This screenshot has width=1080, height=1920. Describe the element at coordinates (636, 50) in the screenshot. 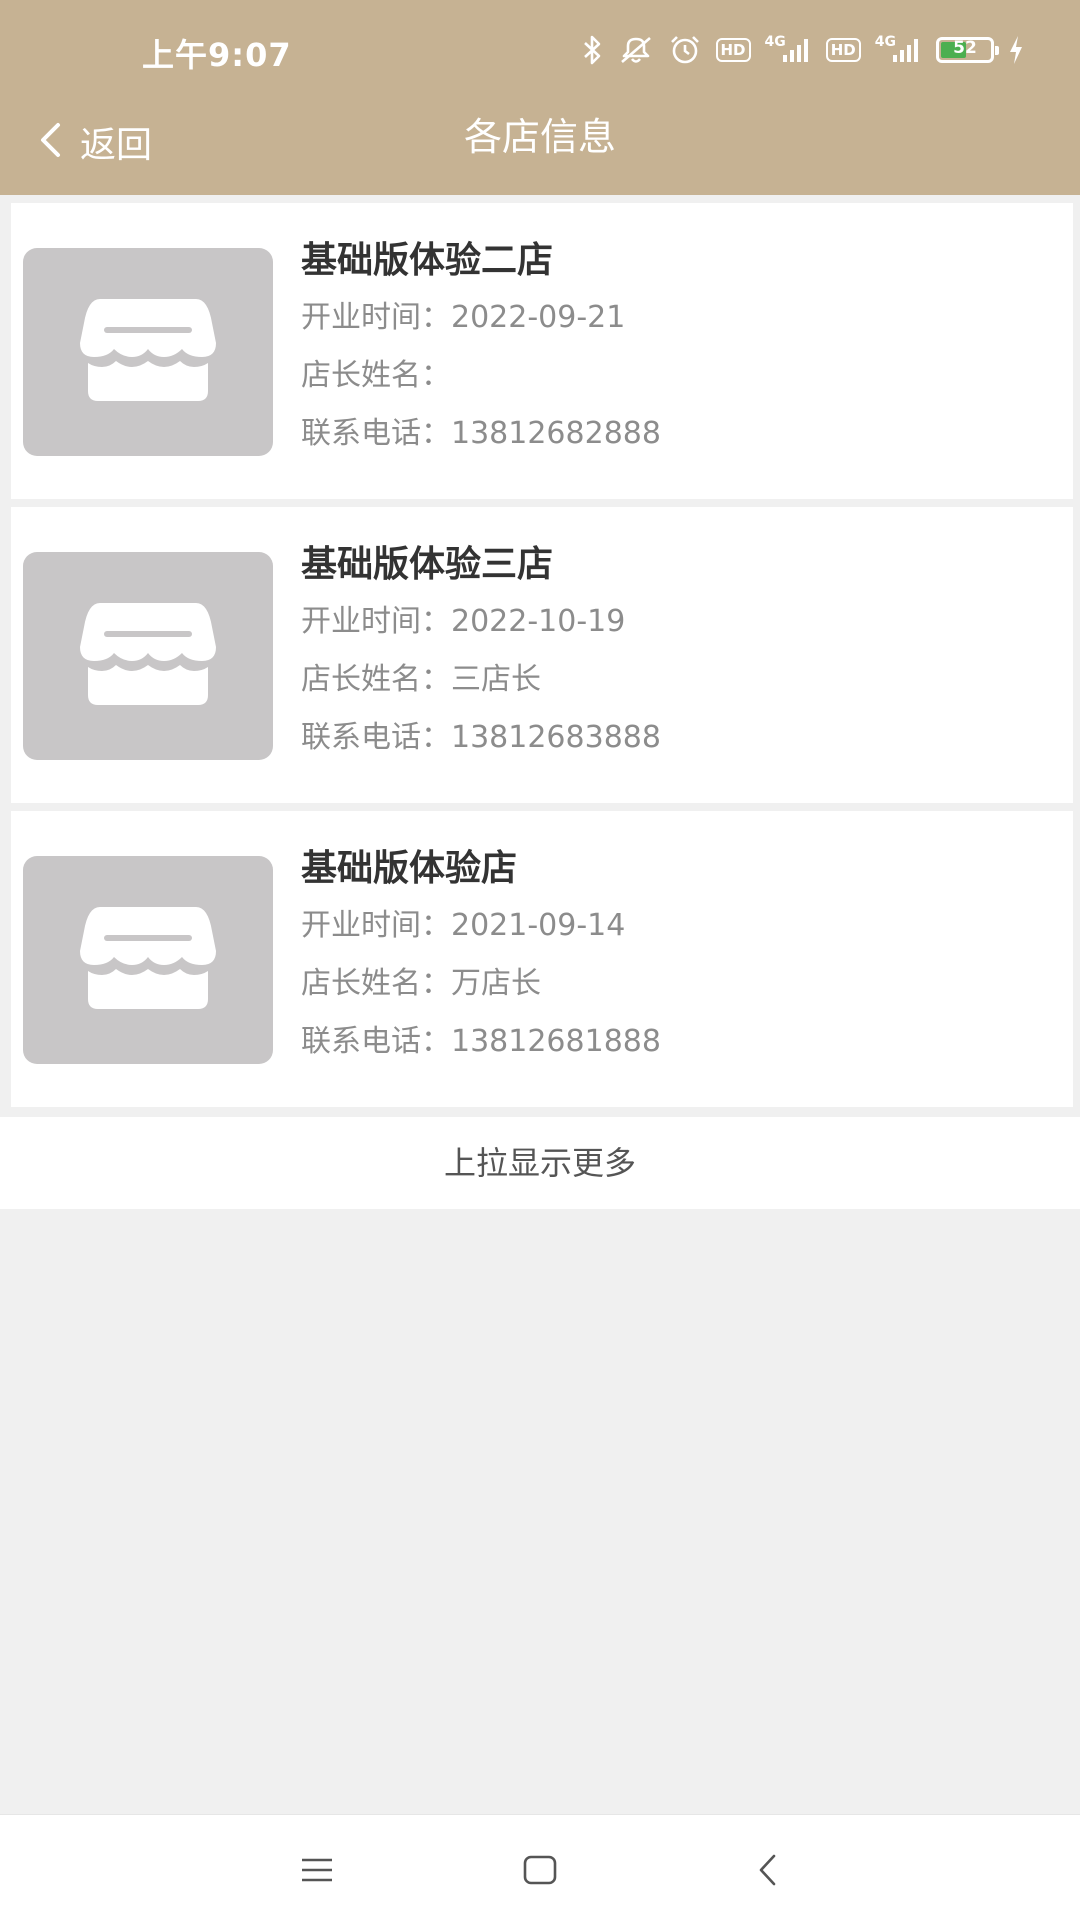

I see `mute-icon` at that location.